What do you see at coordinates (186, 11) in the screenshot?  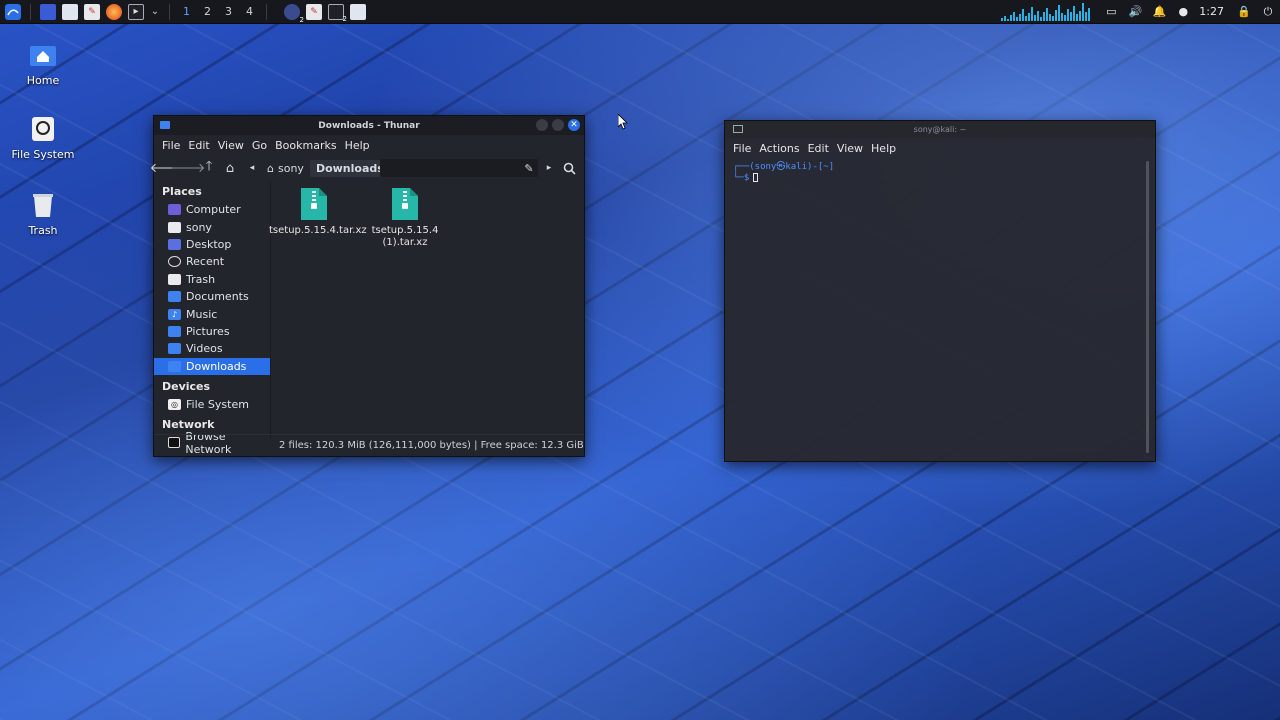 I see `workspace-1: 1` at bounding box center [186, 11].